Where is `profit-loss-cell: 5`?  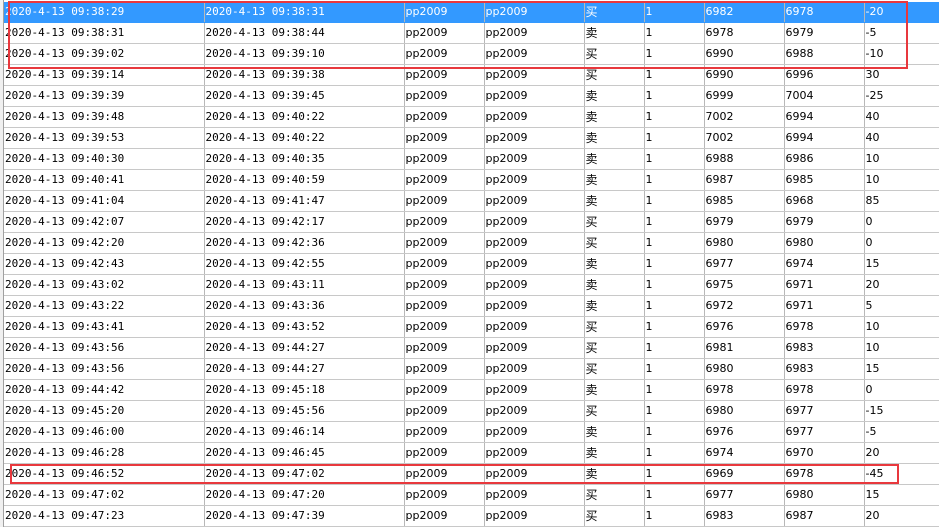 profit-loss-cell: 5 is located at coordinates (901, 306).